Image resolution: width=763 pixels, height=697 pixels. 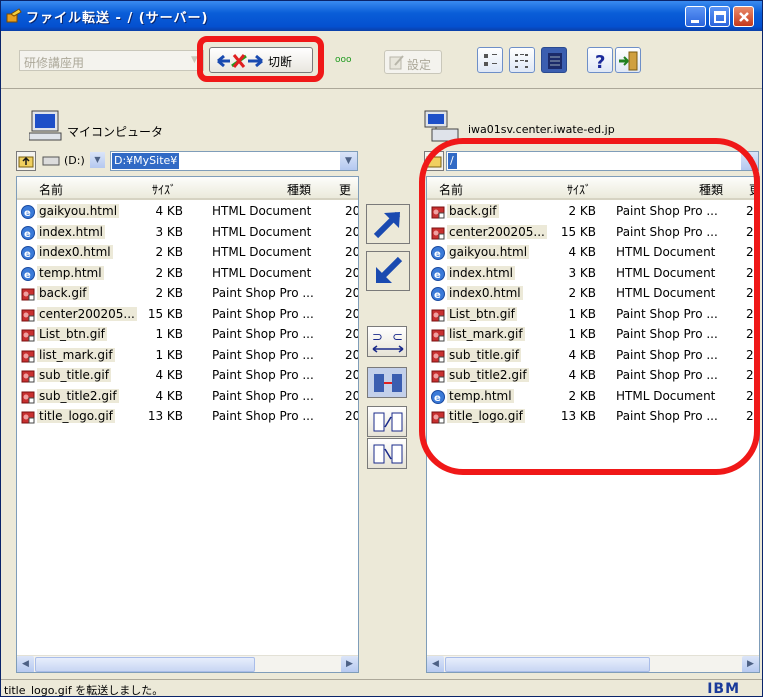 What do you see at coordinates (345, 189) in the screenshot?
I see `column-header-date: 更` at bounding box center [345, 189].